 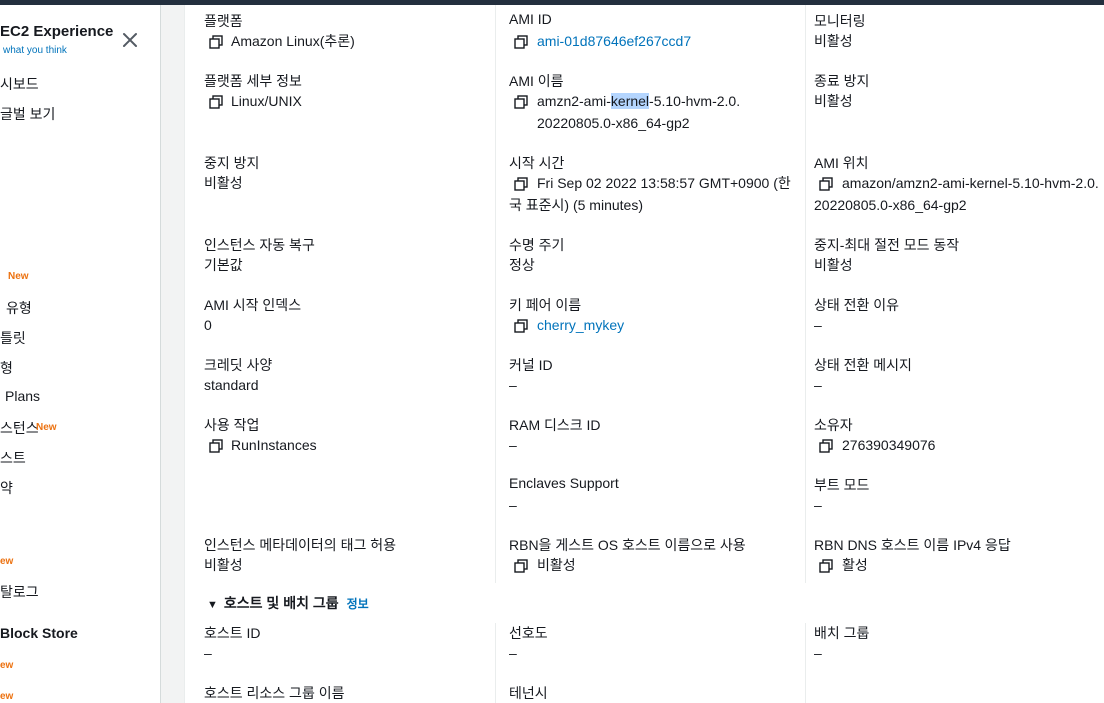 What do you see at coordinates (208, 325) in the screenshot?
I see `ami-launch-index-value: 0` at bounding box center [208, 325].